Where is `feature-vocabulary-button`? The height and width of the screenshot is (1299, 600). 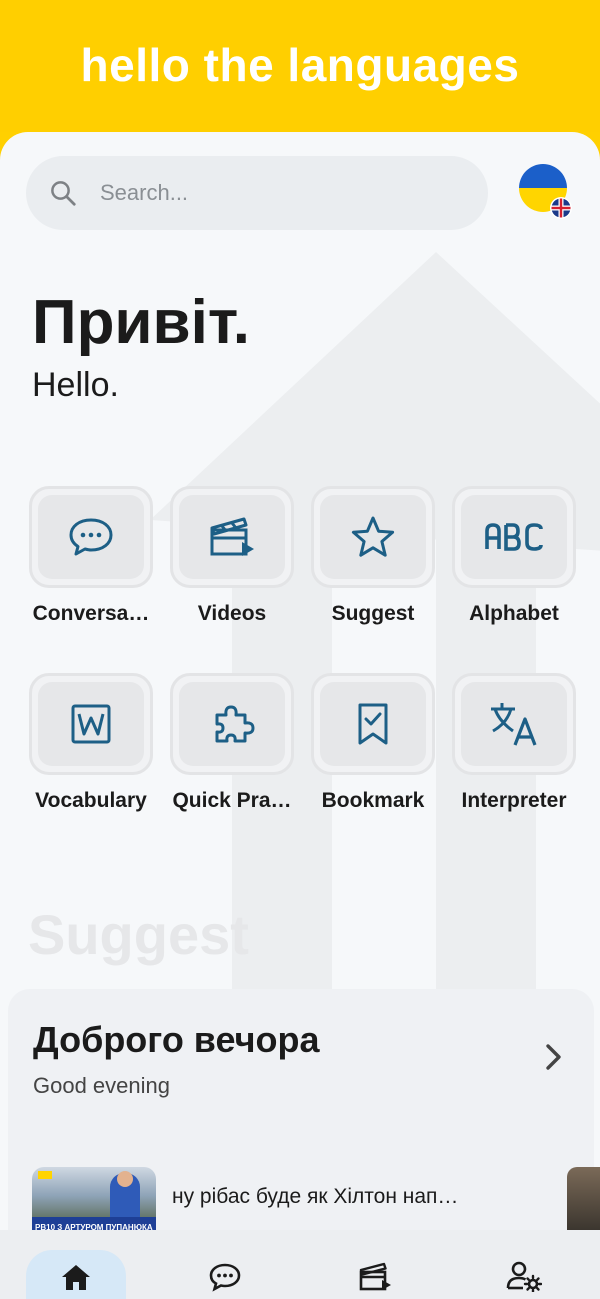
feature-vocabulary-button is located at coordinates (91, 724).